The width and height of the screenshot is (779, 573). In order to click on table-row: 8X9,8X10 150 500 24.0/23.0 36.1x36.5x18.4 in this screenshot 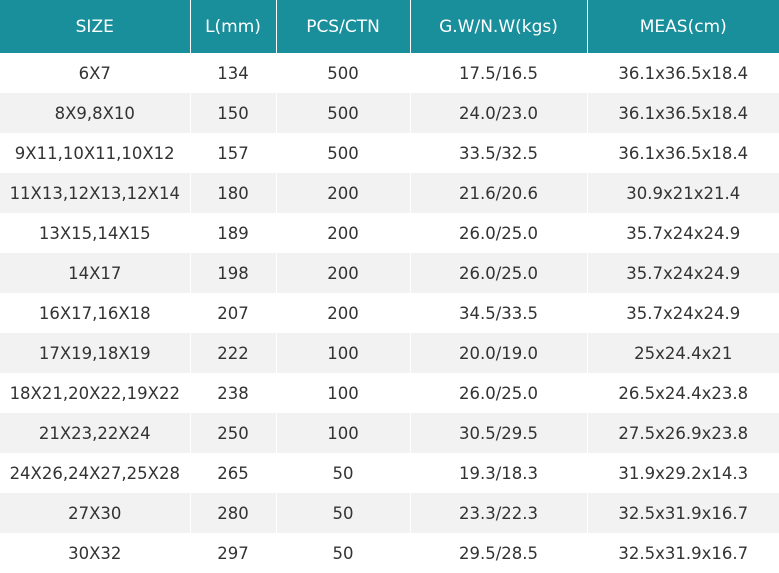, I will do `click(389, 113)`.